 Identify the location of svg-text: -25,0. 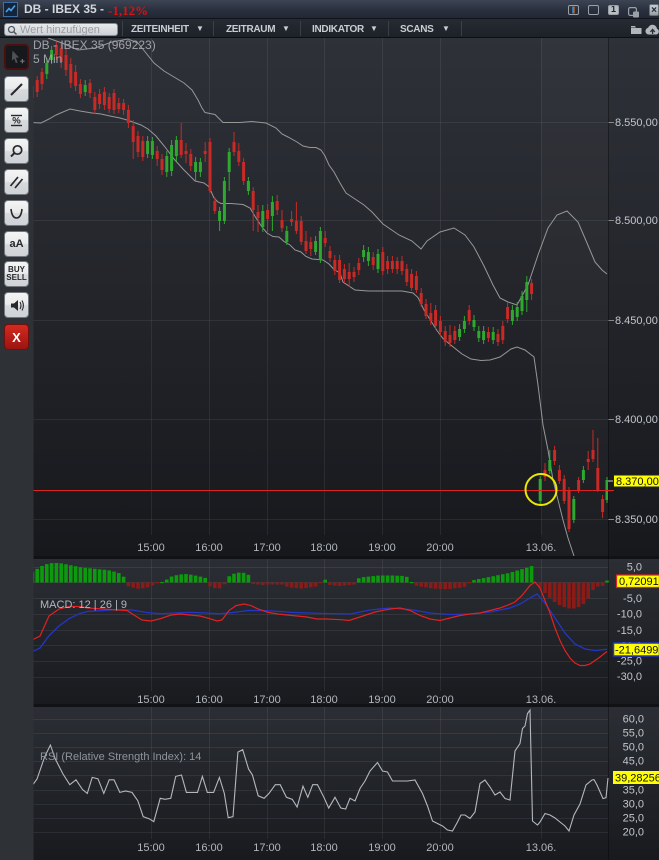
(629, 662).